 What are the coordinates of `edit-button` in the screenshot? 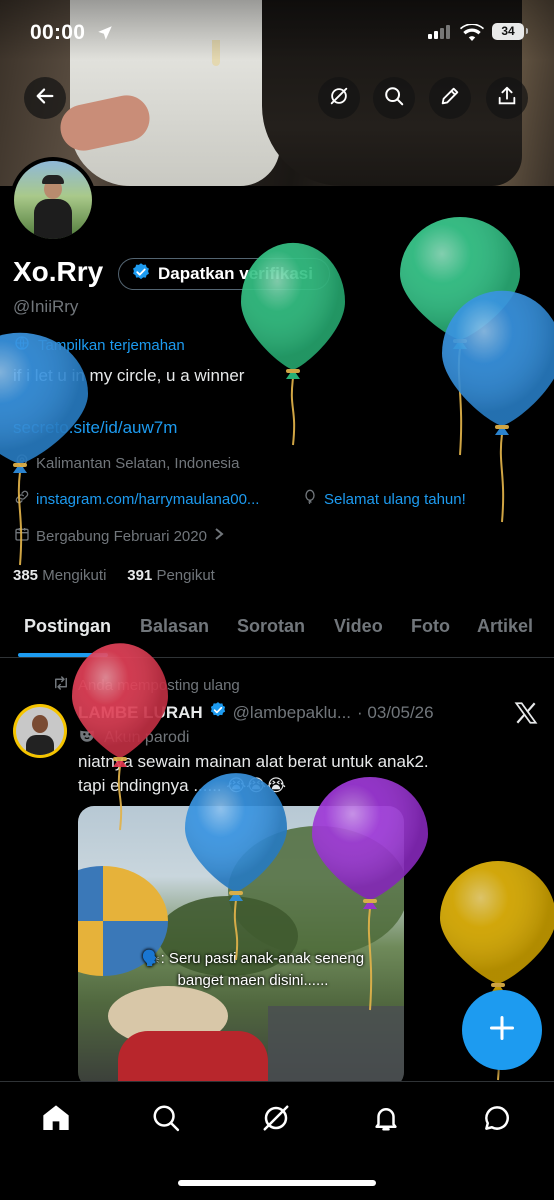 It's located at (450, 98).